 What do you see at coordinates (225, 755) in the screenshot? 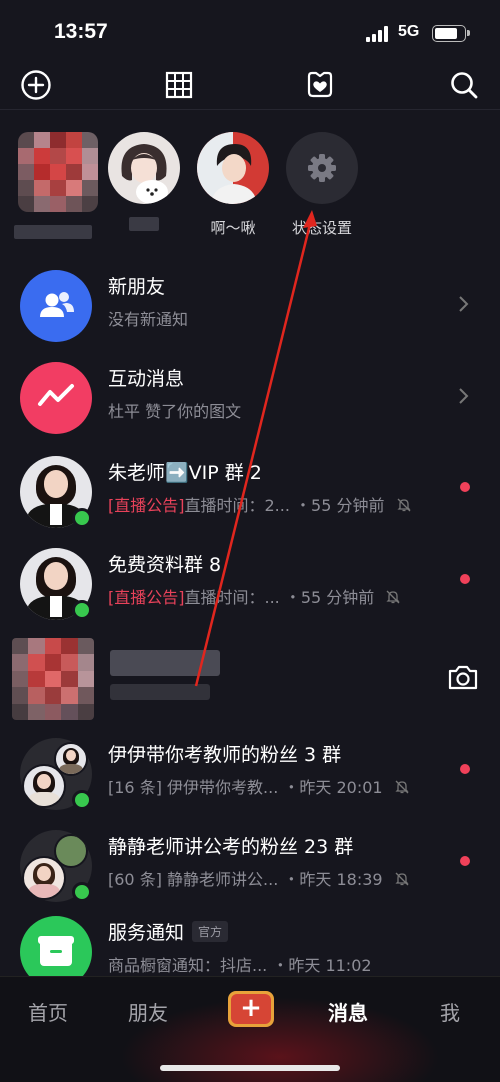
I see `item-title: 伊伊带你考教师的粉丝 3 群` at bounding box center [225, 755].